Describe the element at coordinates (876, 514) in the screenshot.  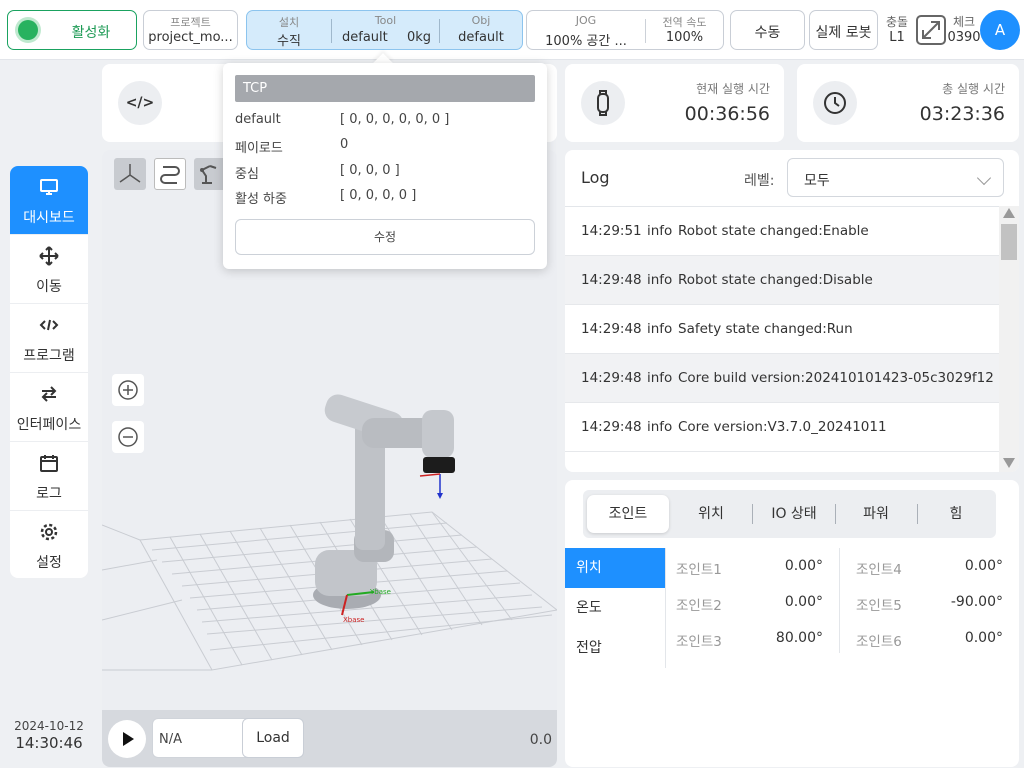
I see `tab-power: 파워` at that location.